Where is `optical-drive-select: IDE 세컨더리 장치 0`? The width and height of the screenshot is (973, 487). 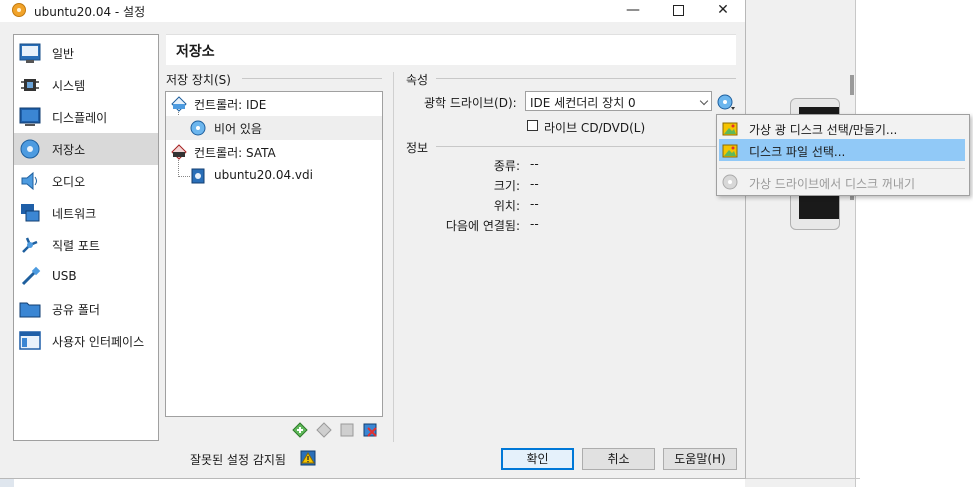 optical-drive-select: IDE 세컨더리 장치 0 is located at coordinates (618, 101).